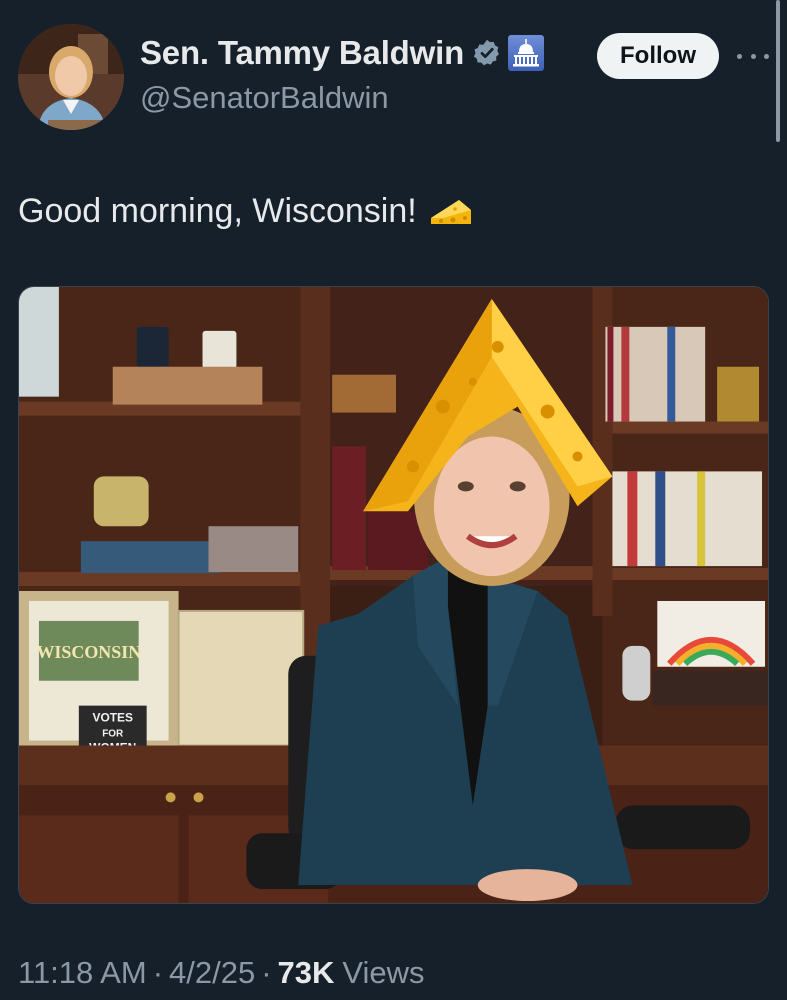 The image size is (787, 1000). I want to click on avatar-photo, so click(71, 77).